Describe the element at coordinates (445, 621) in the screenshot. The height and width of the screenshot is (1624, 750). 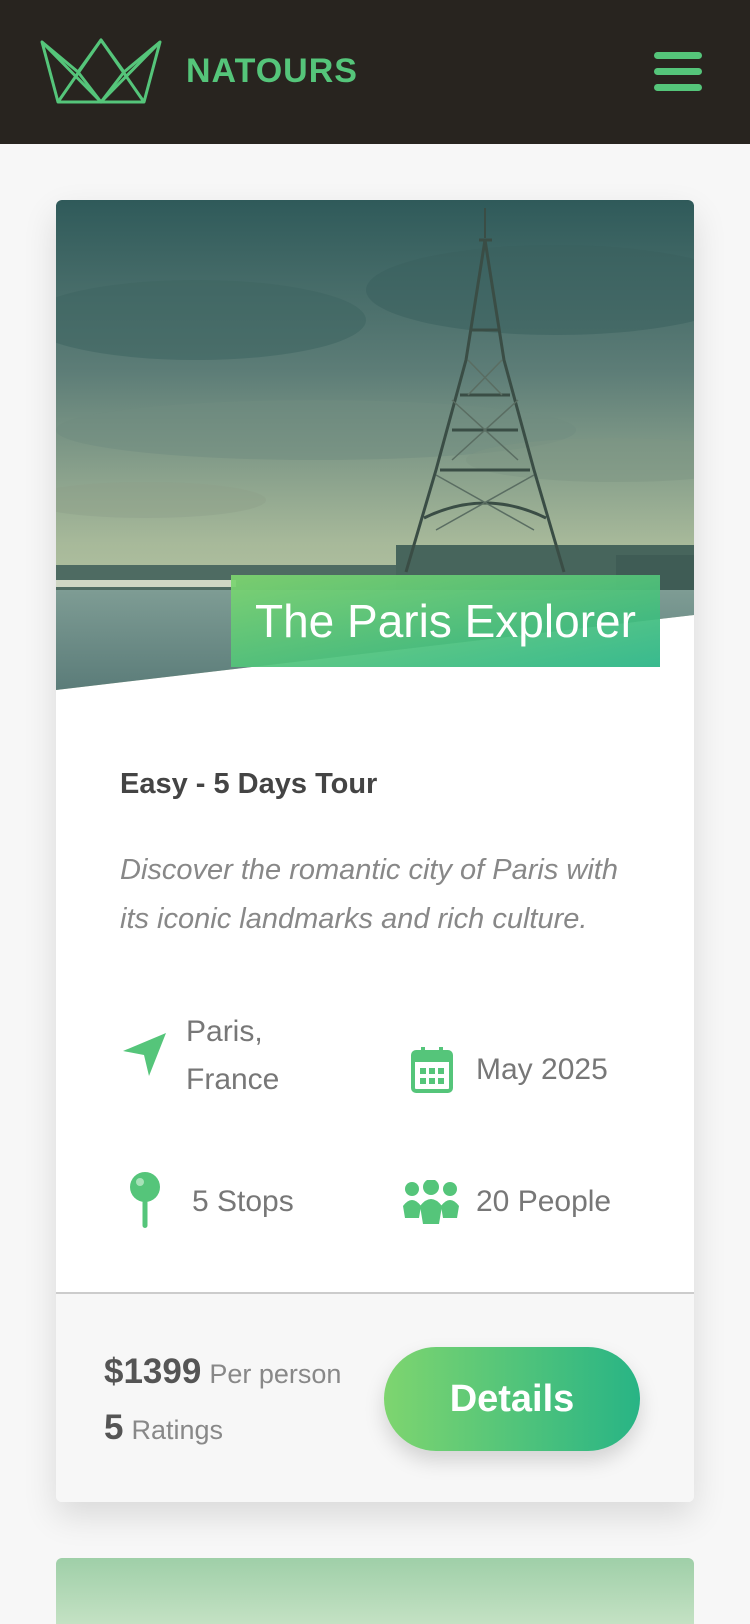
I see `tour-title: The Paris Explorer` at that location.